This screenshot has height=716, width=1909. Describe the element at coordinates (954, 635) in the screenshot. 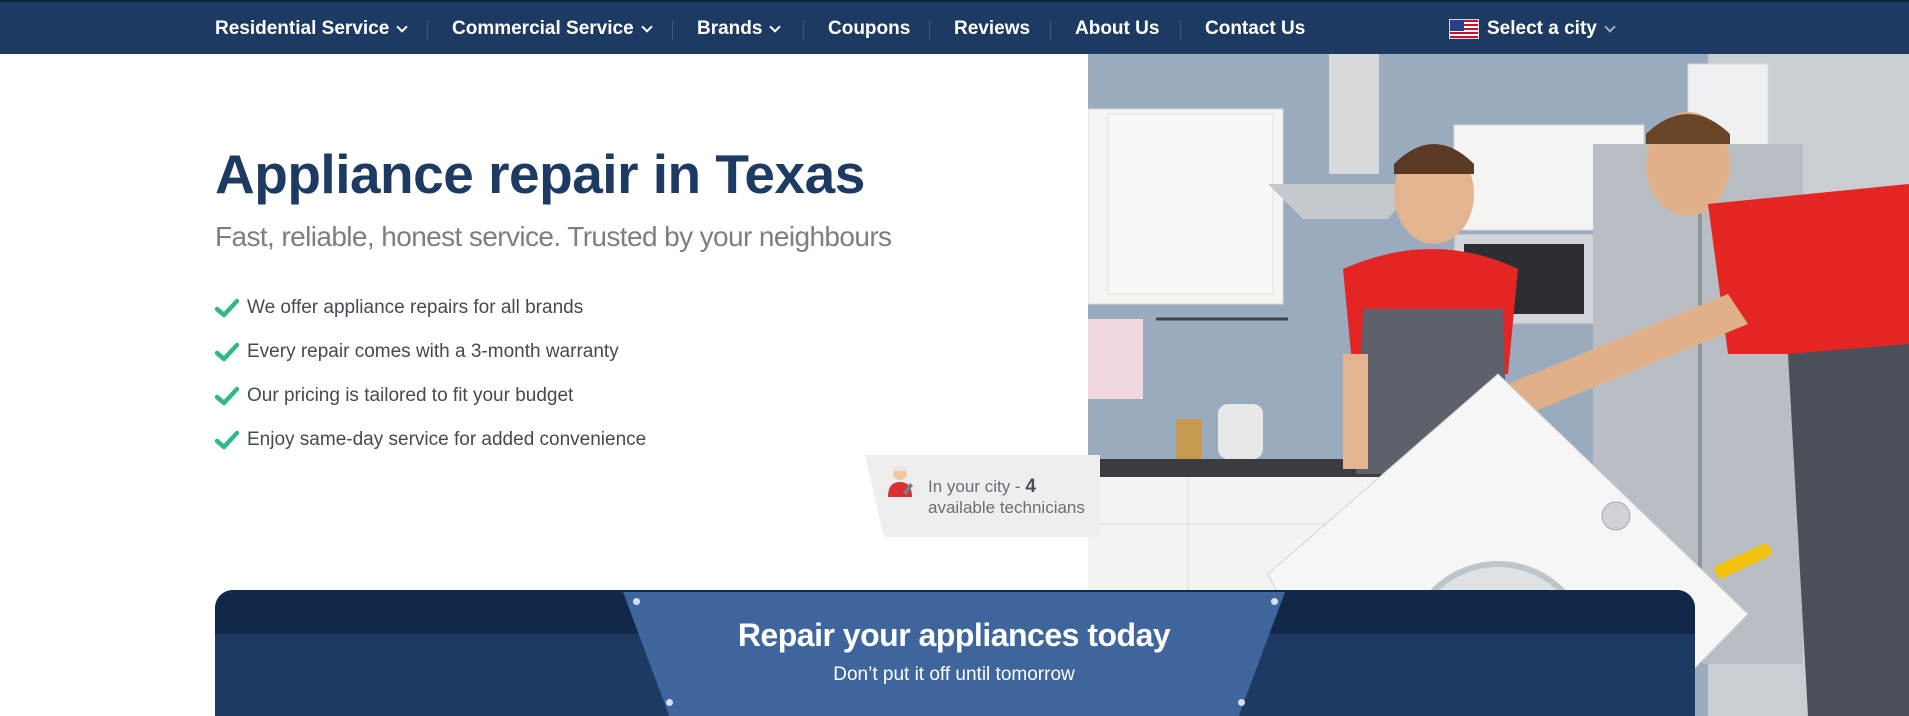

I see `banner-title: Repair your appliances today` at that location.